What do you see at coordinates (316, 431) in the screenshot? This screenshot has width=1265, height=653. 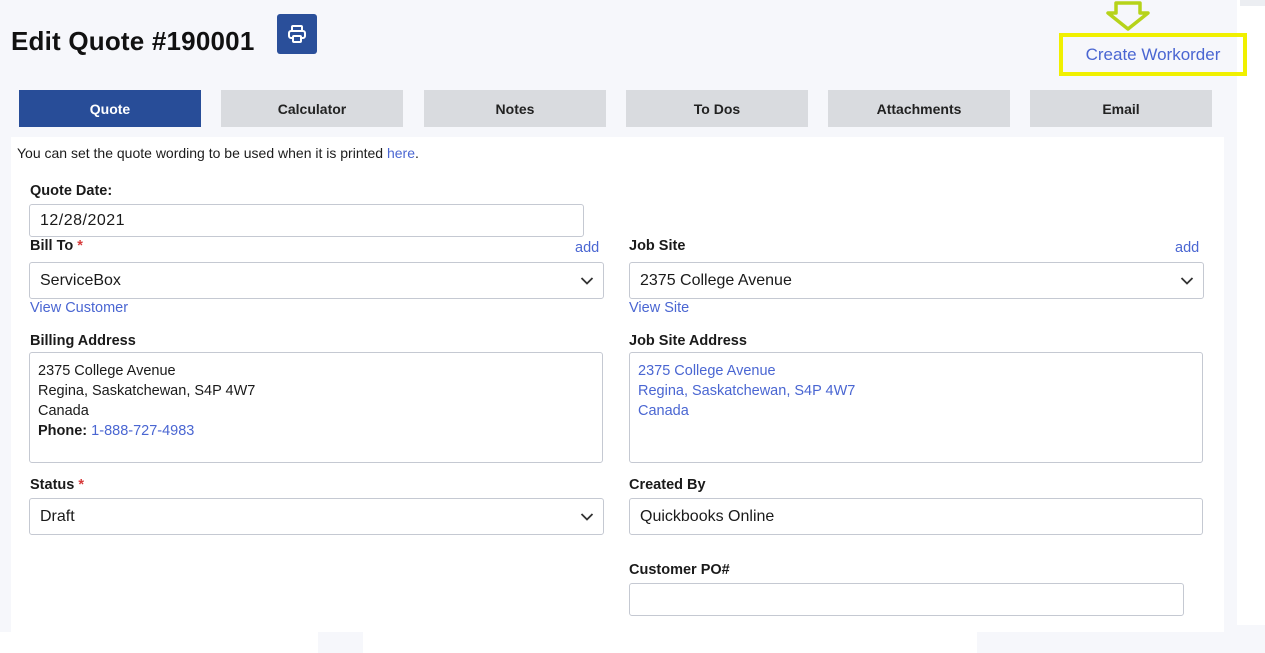 I see `billing-phone: Phone: 1-888-727-4983` at bounding box center [316, 431].